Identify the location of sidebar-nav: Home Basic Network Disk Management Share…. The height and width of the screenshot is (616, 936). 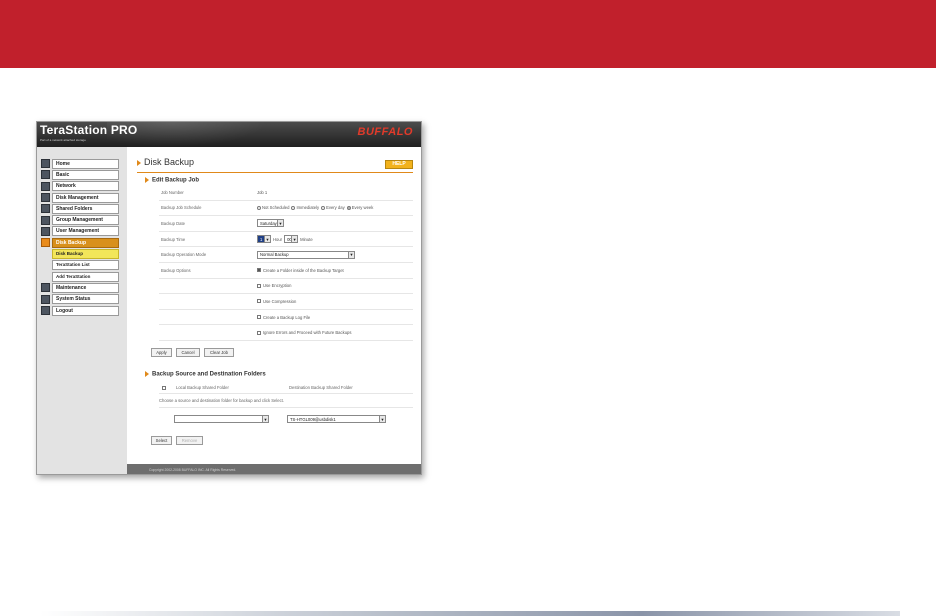
(80, 237).